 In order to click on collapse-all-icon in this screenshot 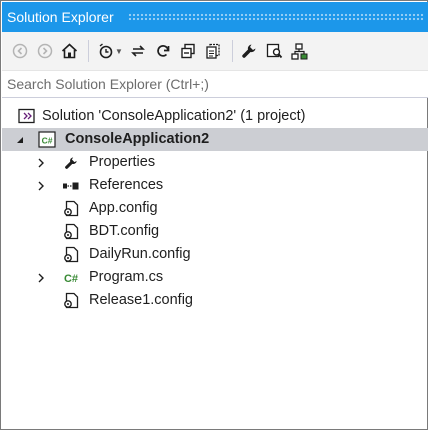, I will do `click(188, 51)`.